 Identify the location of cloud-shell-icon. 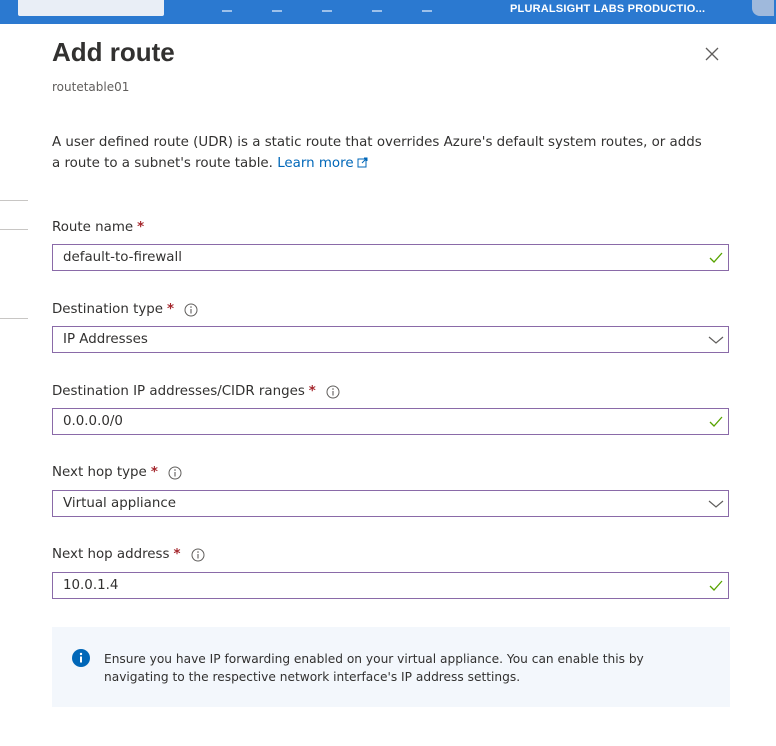
(227, 8).